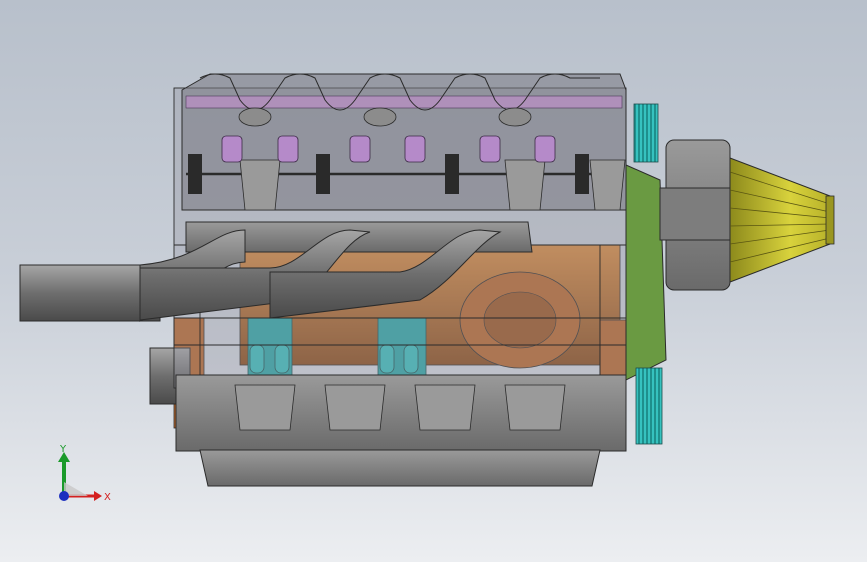  What do you see at coordinates (84, 473) in the screenshot?
I see `axis-triad: Y X` at bounding box center [84, 473].